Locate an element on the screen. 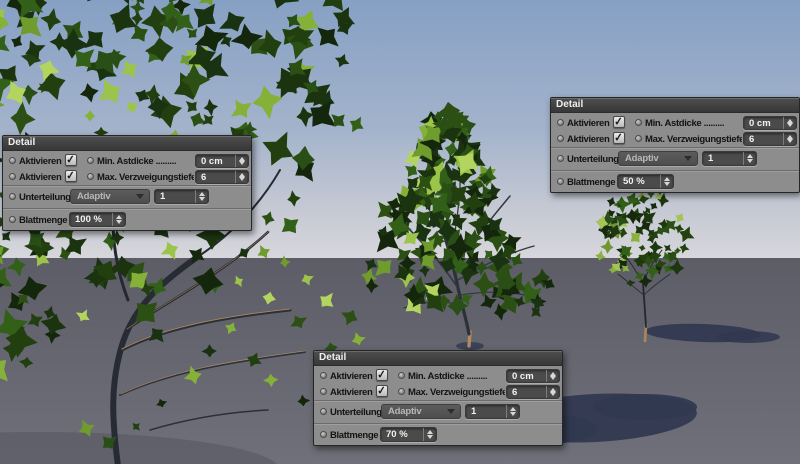 The width and height of the screenshot is (800, 464). blattmenge-value: 100 % is located at coordinates (91, 219).